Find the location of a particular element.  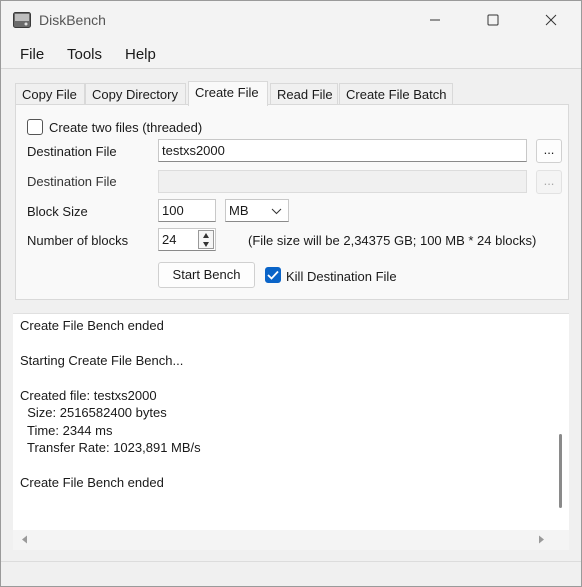

number-of-blocks-value: 24 is located at coordinates (169, 239).